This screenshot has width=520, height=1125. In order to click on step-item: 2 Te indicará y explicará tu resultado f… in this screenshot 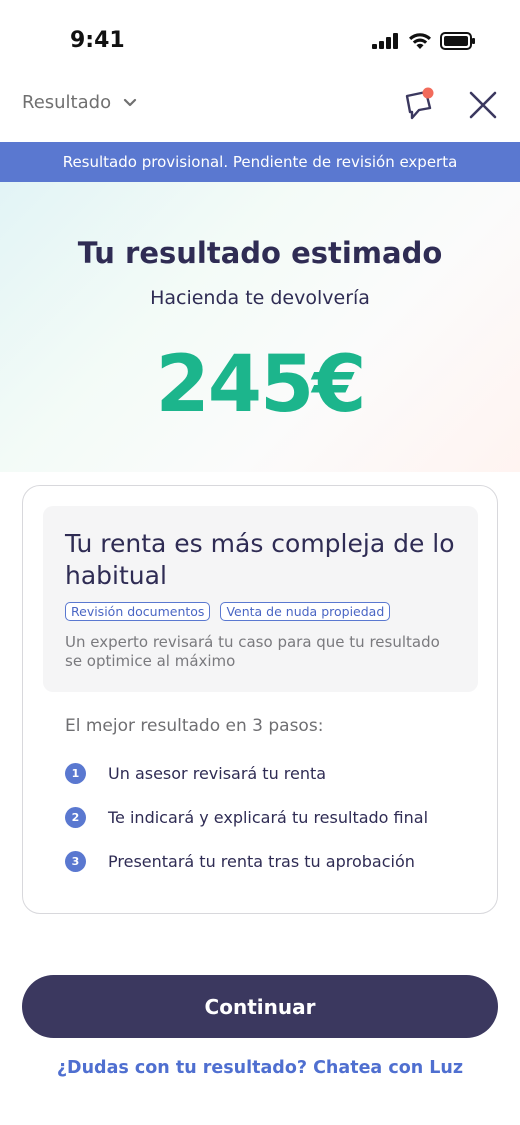, I will do `click(246, 817)`.